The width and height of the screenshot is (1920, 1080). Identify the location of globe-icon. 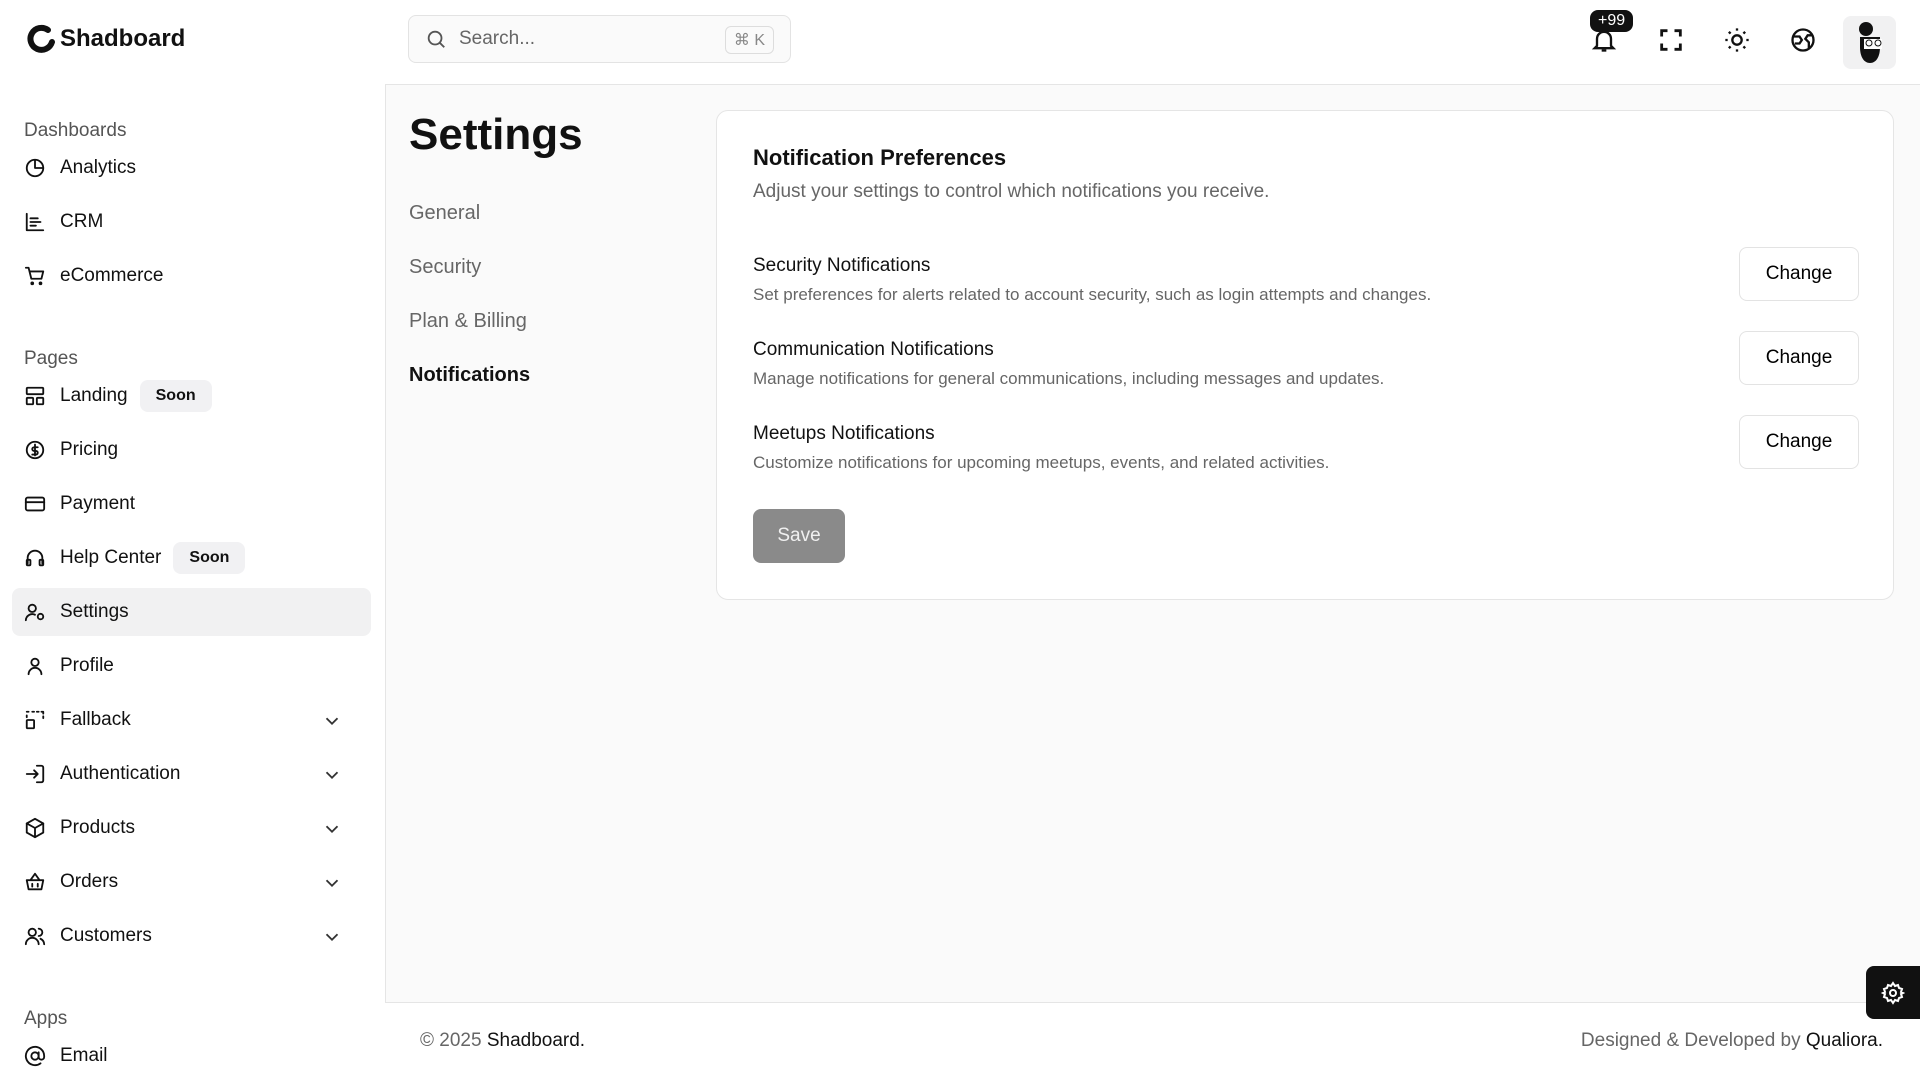
(1803, 40).